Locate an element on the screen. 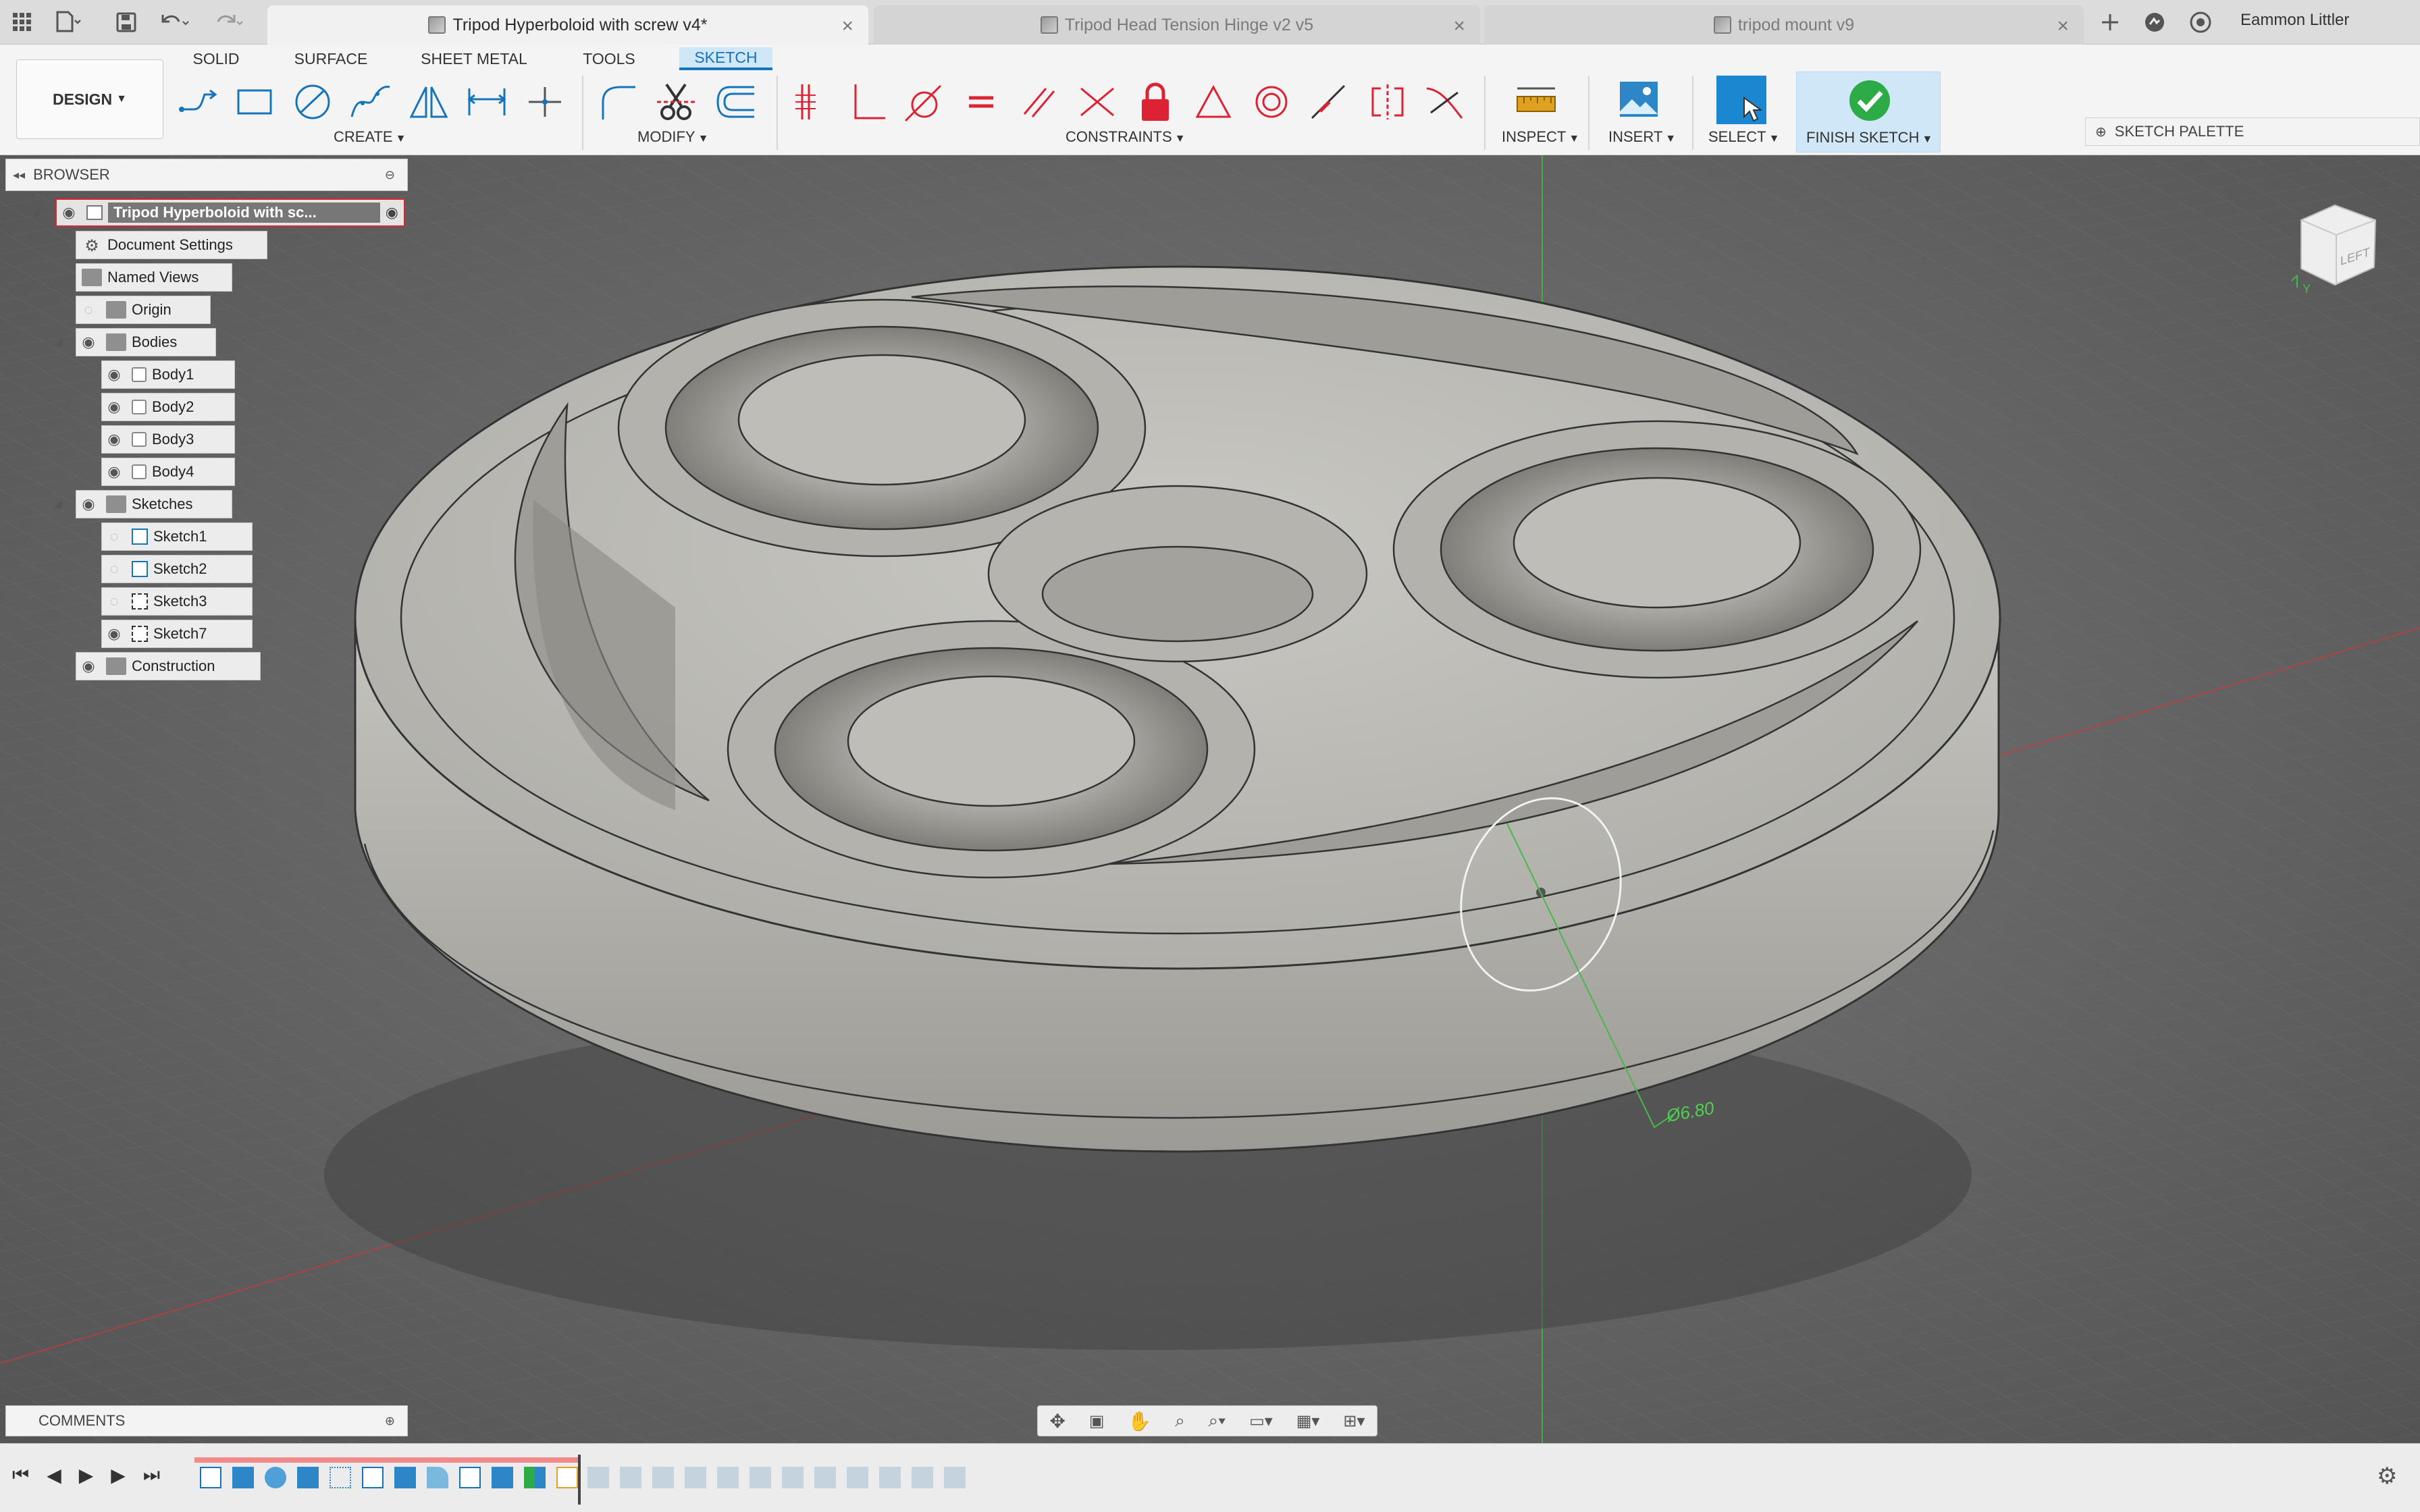  workspace-switcher: DESIGN ▼ is located at coordinates (89, 99).